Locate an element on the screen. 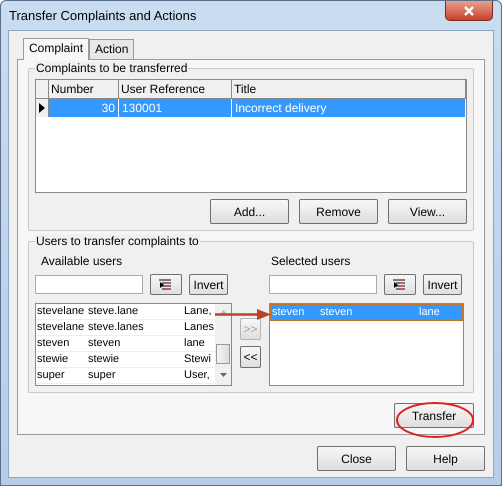 The width and height of the screenshot is (502, 486). dialog-button: Help is located at coordinates (445, 458).